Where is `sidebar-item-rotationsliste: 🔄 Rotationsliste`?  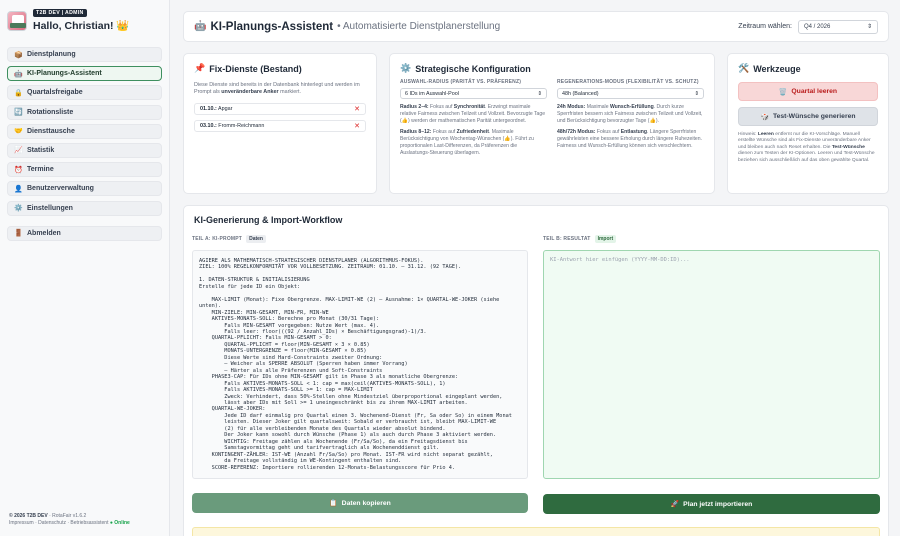
sidebar-item-rotationsliste: 🔄 Rotationsliste is located at coordinates (84, 112).